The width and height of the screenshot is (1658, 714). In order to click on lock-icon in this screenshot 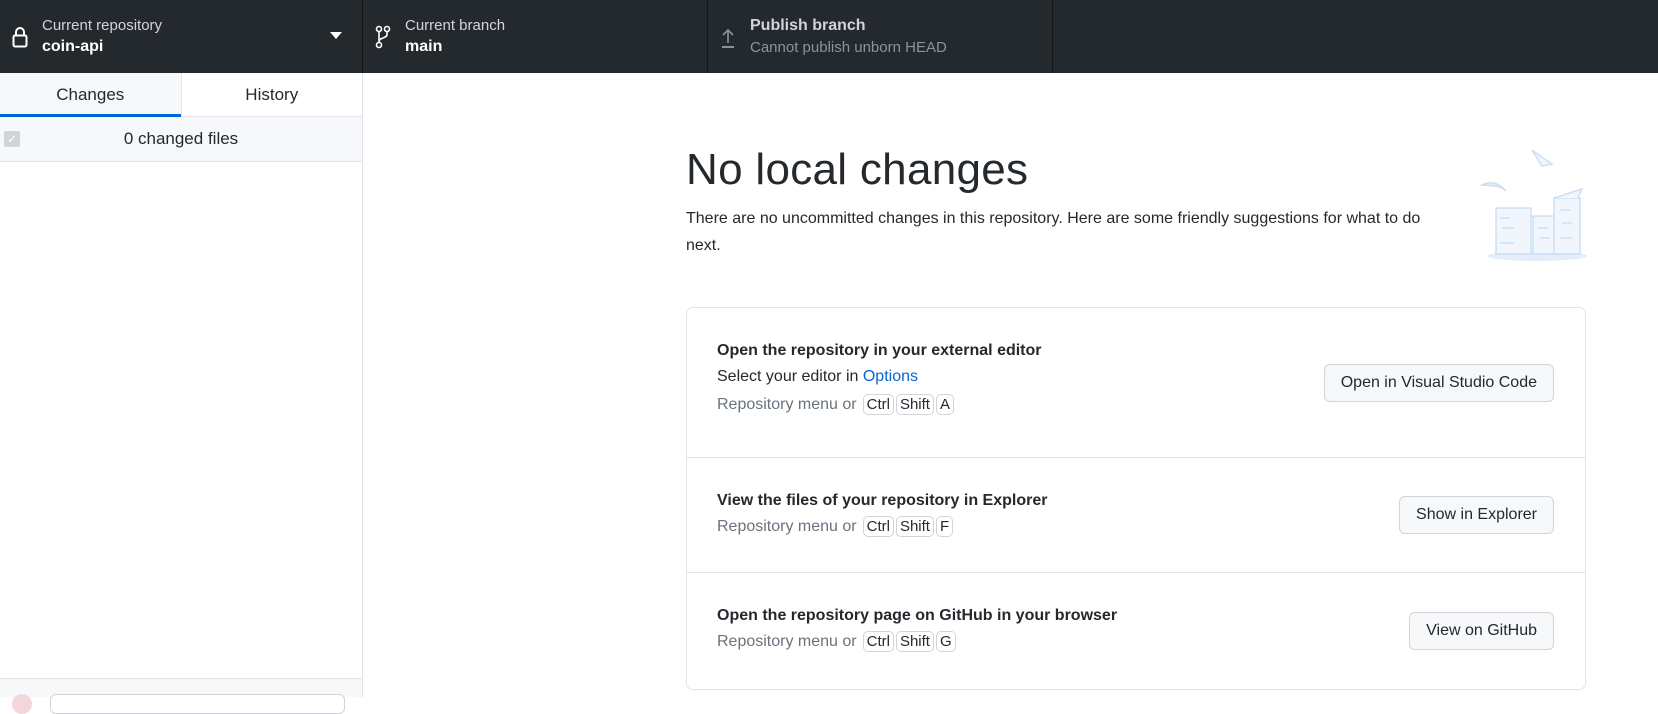, I will do `click(20, 37)`.